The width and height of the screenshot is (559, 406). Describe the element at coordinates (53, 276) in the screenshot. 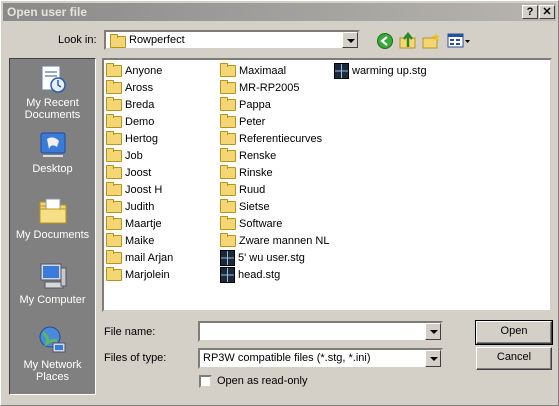

I see `my-computer-icon` at that location.